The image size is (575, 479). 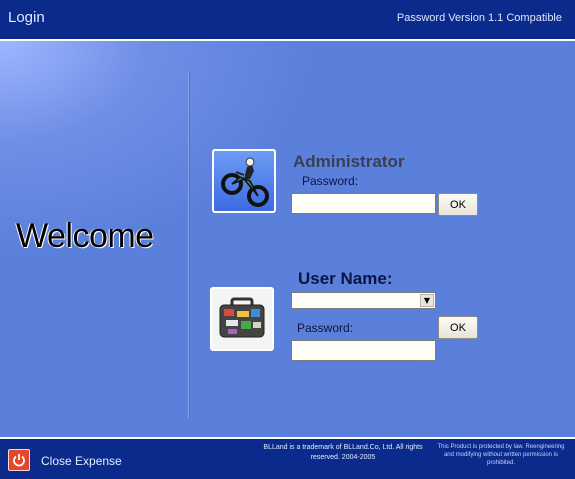 What do you see at coordinates (188, 245) in the screenshot?
I see `vertical-divider` at bounding box center [188, 245].